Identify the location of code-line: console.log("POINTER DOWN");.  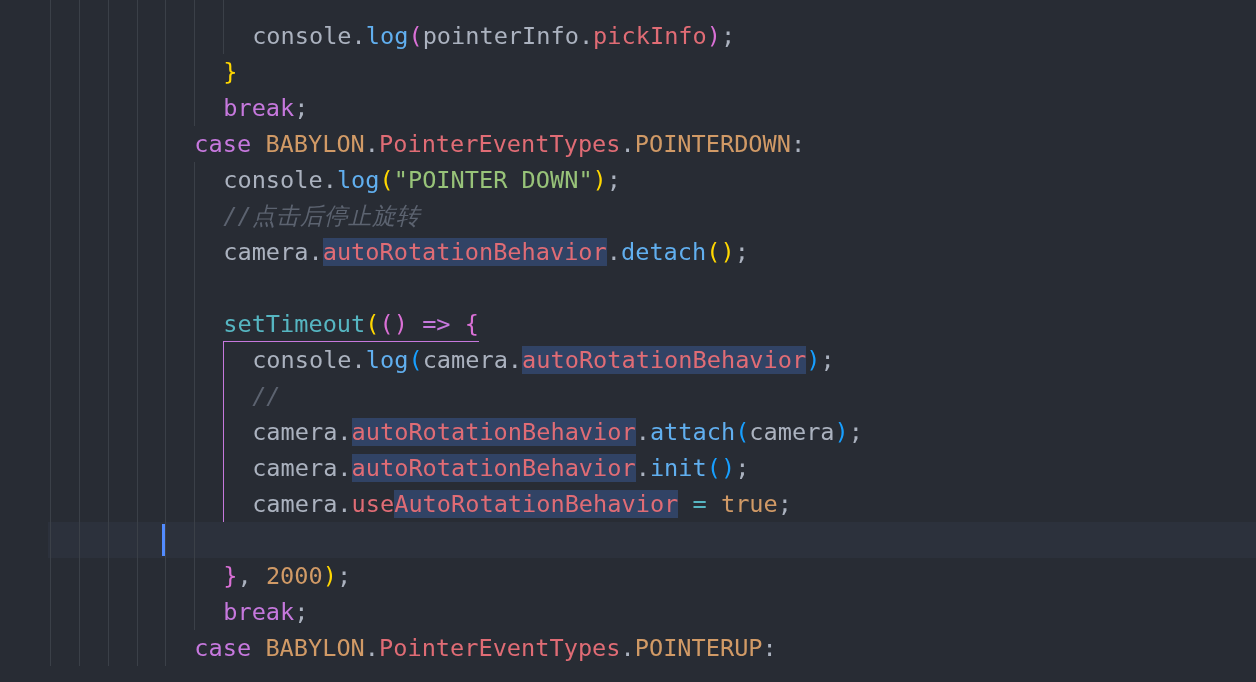
(422, 180).